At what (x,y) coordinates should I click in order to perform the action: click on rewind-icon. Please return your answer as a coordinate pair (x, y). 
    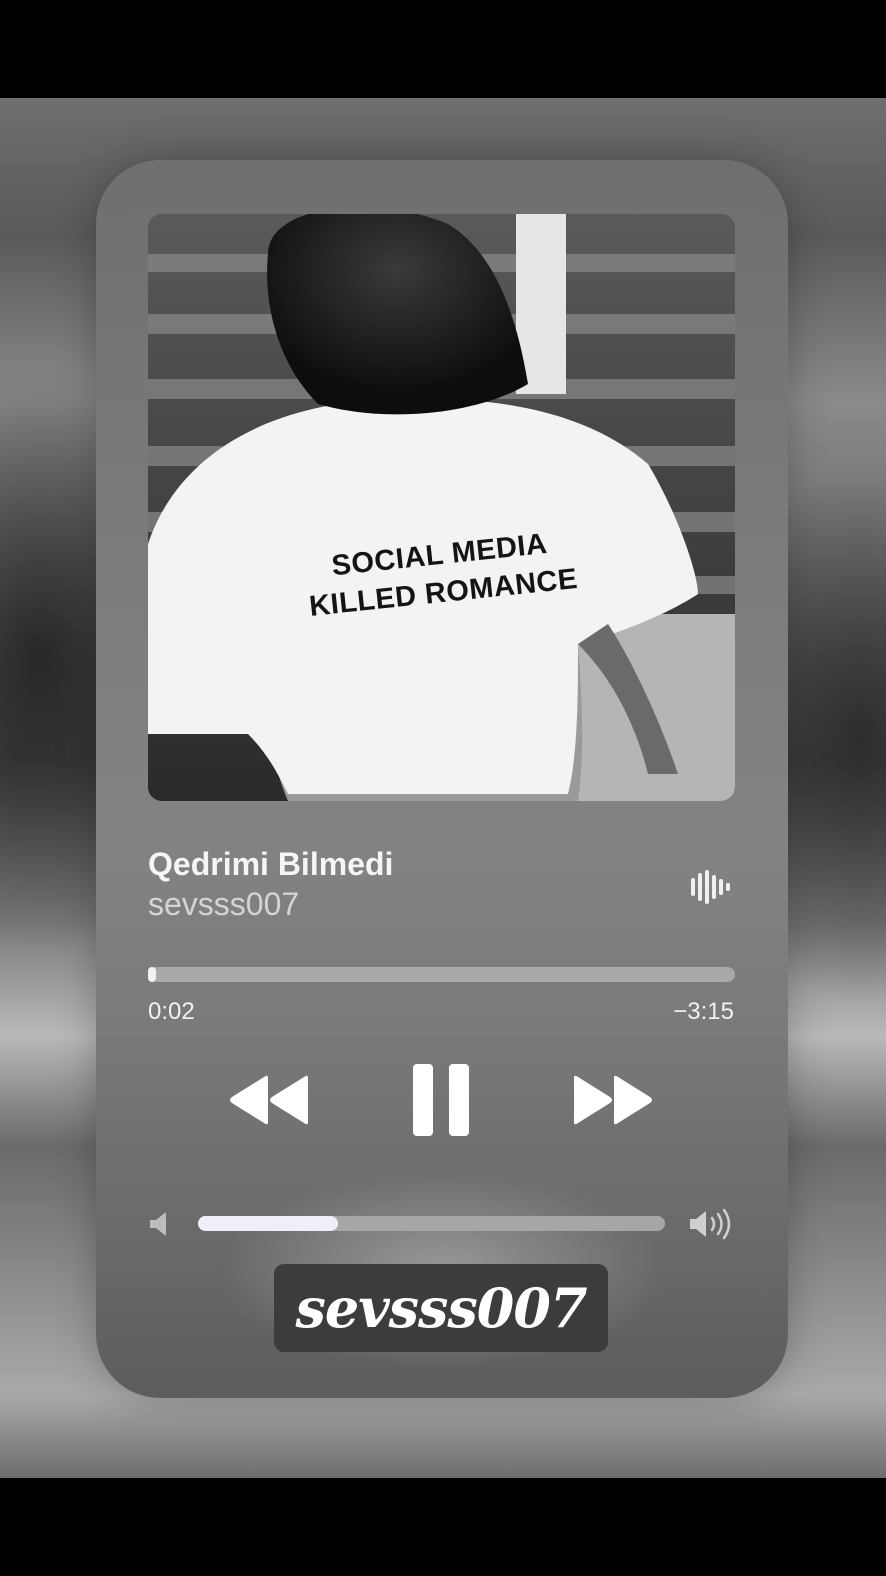
    Looking at the image, I should click on (269, 1100).